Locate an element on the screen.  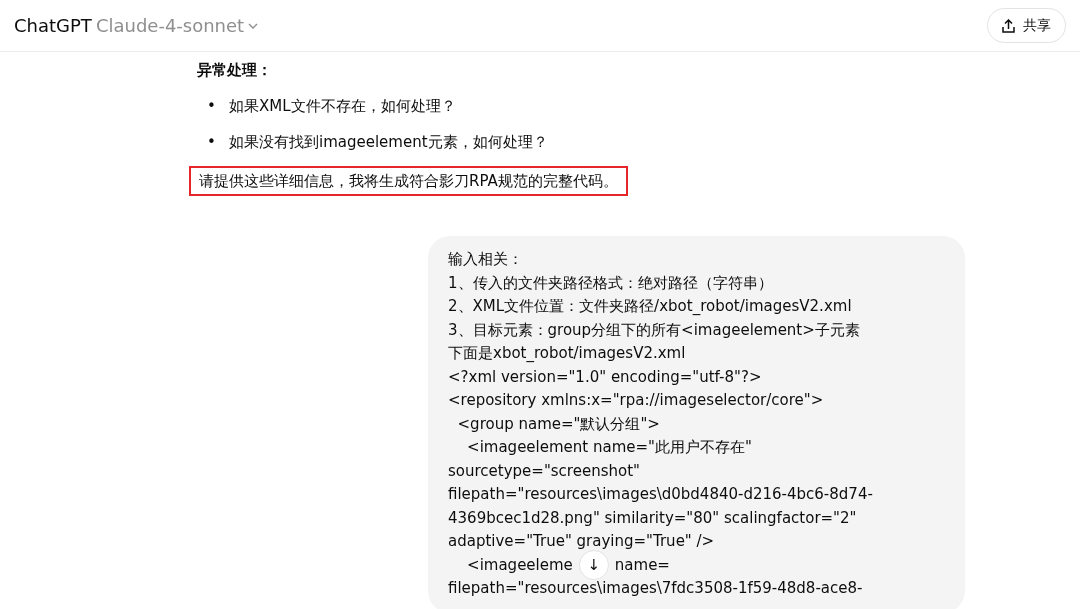
code-line: adaptive="True" graying="True" /> is located at coordinates (582, 541).